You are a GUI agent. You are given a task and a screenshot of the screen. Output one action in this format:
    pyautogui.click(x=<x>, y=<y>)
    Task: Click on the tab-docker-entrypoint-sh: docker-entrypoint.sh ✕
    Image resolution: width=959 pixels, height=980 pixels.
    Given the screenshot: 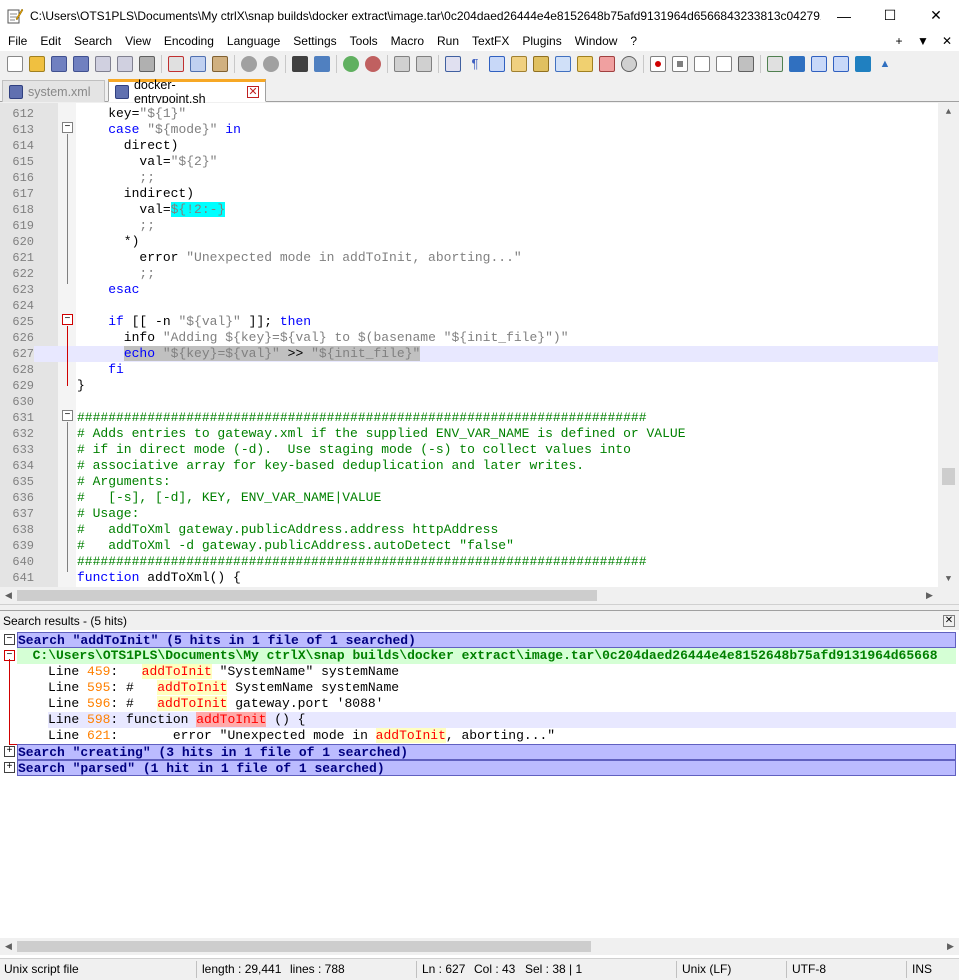 What is the action you would take?
    pyautogui.click(x=187, y=92)
    